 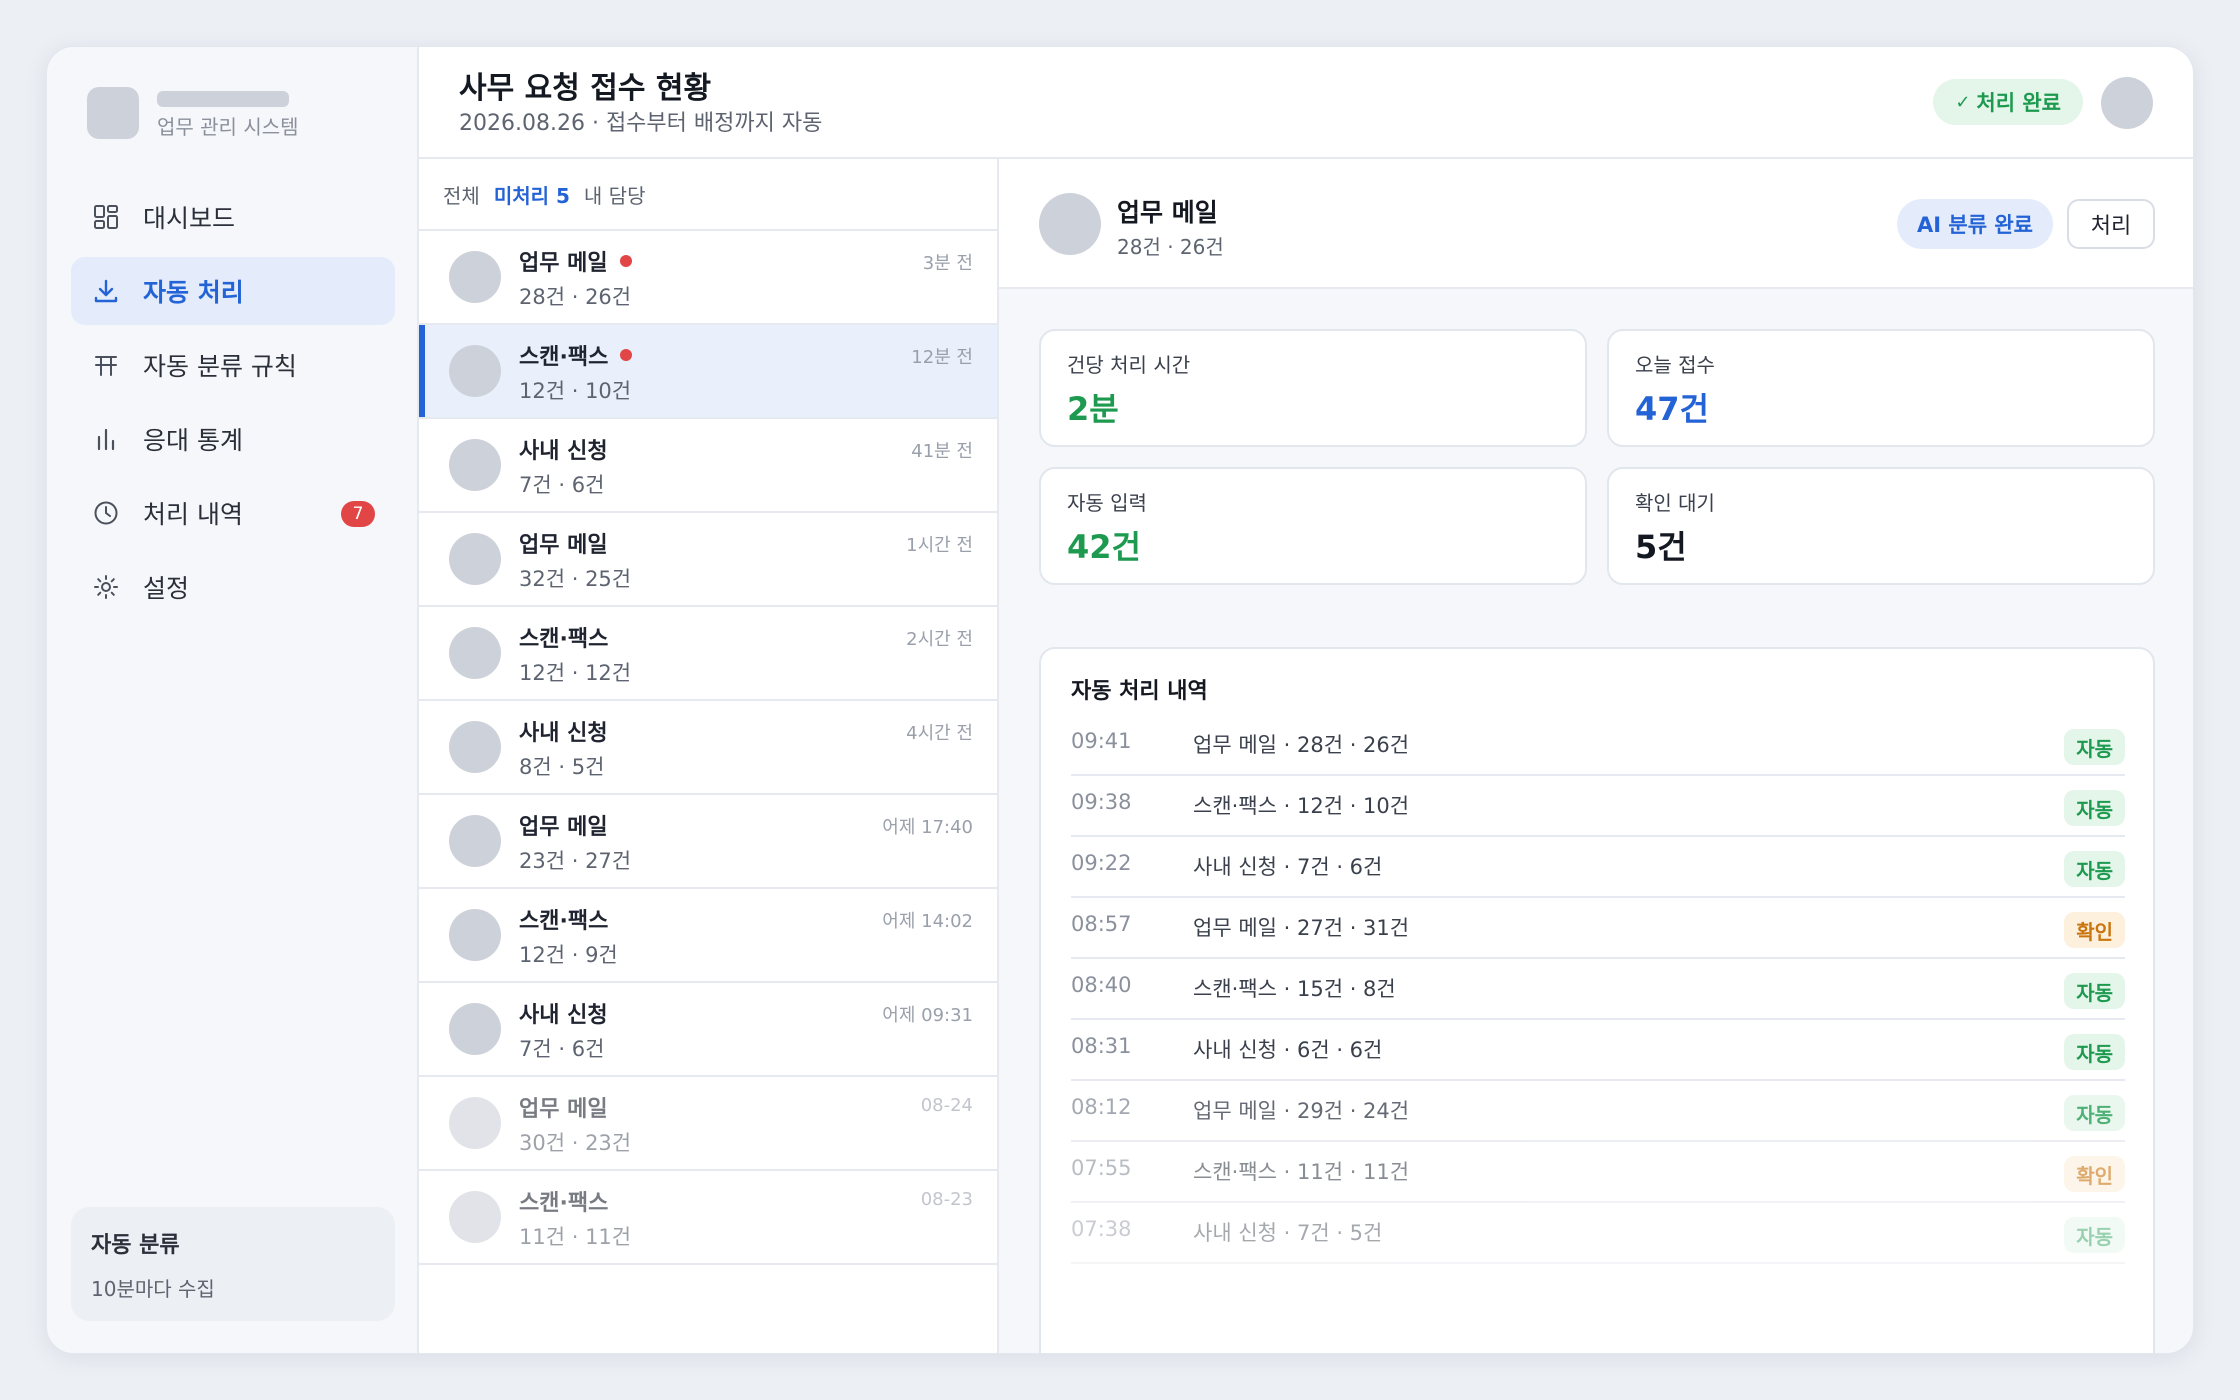 What do you see at coordinates (1598, 1233) in the screenshot?
I see `log-row: 07:38 사내 신청 · 7건 · 5건 자동` at bounding box center [1598, 1233].